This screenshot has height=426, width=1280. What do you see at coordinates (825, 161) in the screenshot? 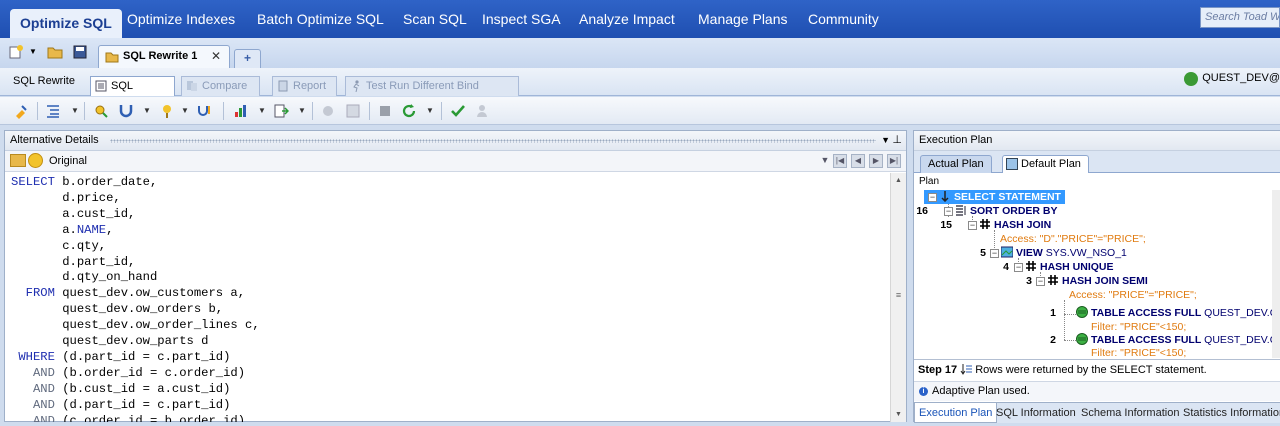
I see `alternative-dropdown-icon: ▼` at bounding box center [825, 161].